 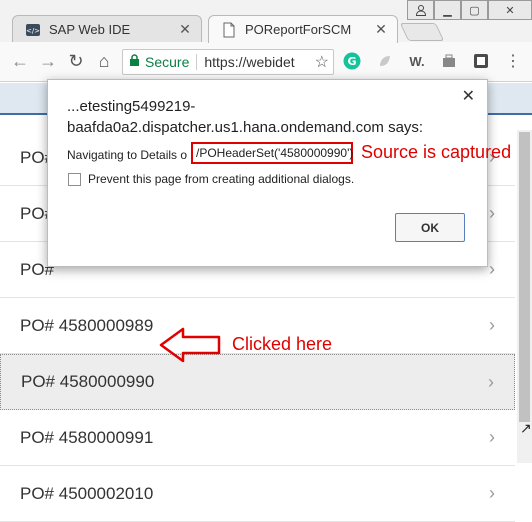 I want to click on list-item-label: PO# 4580000989, so click(x=87, y=325).